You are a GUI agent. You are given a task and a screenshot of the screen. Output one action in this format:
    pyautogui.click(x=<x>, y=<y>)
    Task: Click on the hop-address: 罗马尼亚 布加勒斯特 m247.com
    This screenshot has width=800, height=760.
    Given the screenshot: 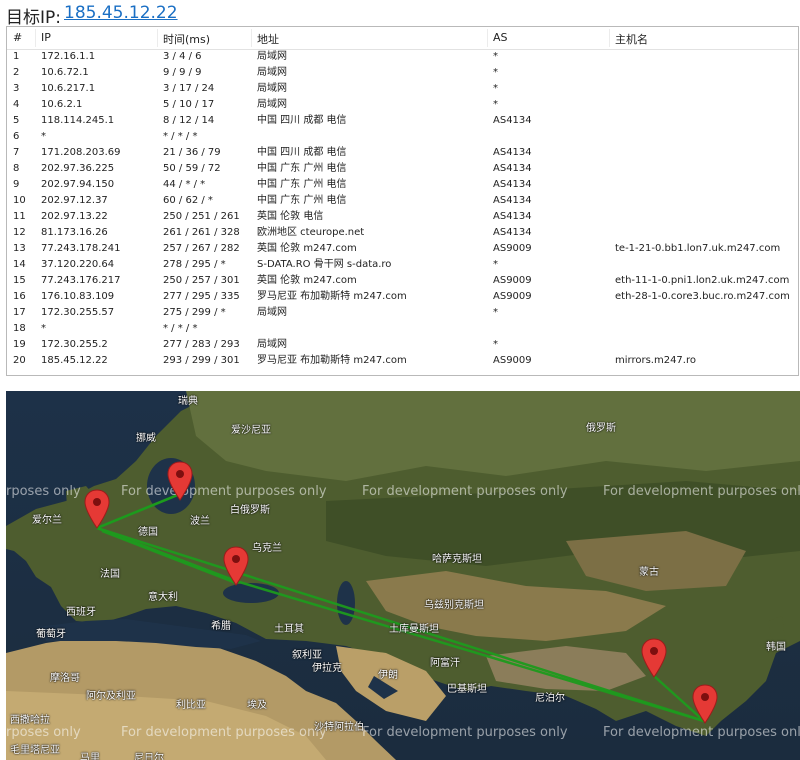 What is the action you would take?
    pyautogui.click(x=332, y=360)
    